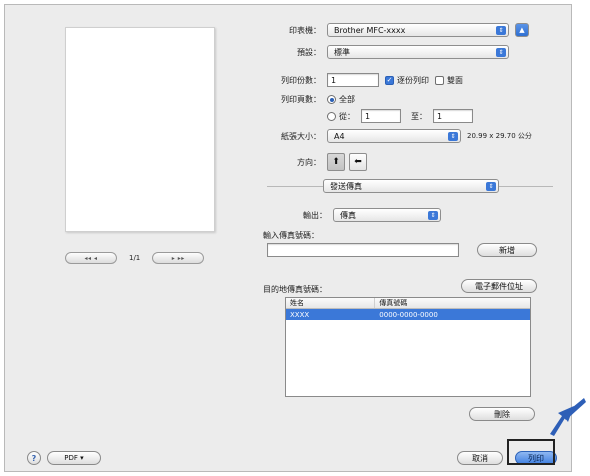 This screenshot has height=476, width=590. I want to click on output-value: 傳真, so click(348, 215).